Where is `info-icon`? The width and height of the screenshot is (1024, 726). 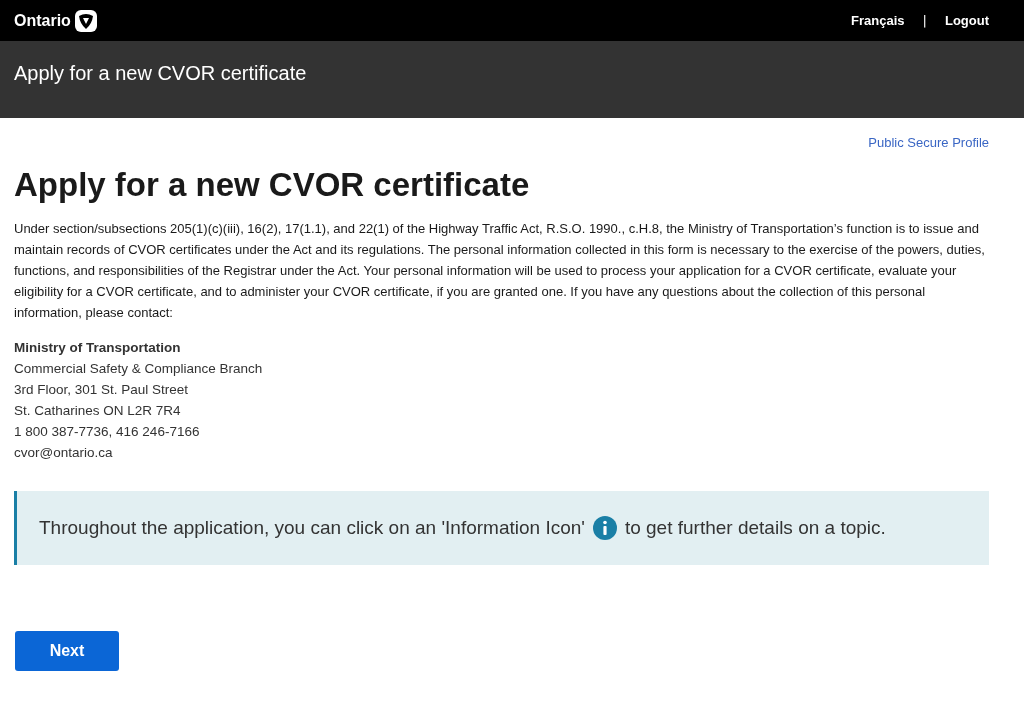 info-icon is located at coordinates (604, 528).